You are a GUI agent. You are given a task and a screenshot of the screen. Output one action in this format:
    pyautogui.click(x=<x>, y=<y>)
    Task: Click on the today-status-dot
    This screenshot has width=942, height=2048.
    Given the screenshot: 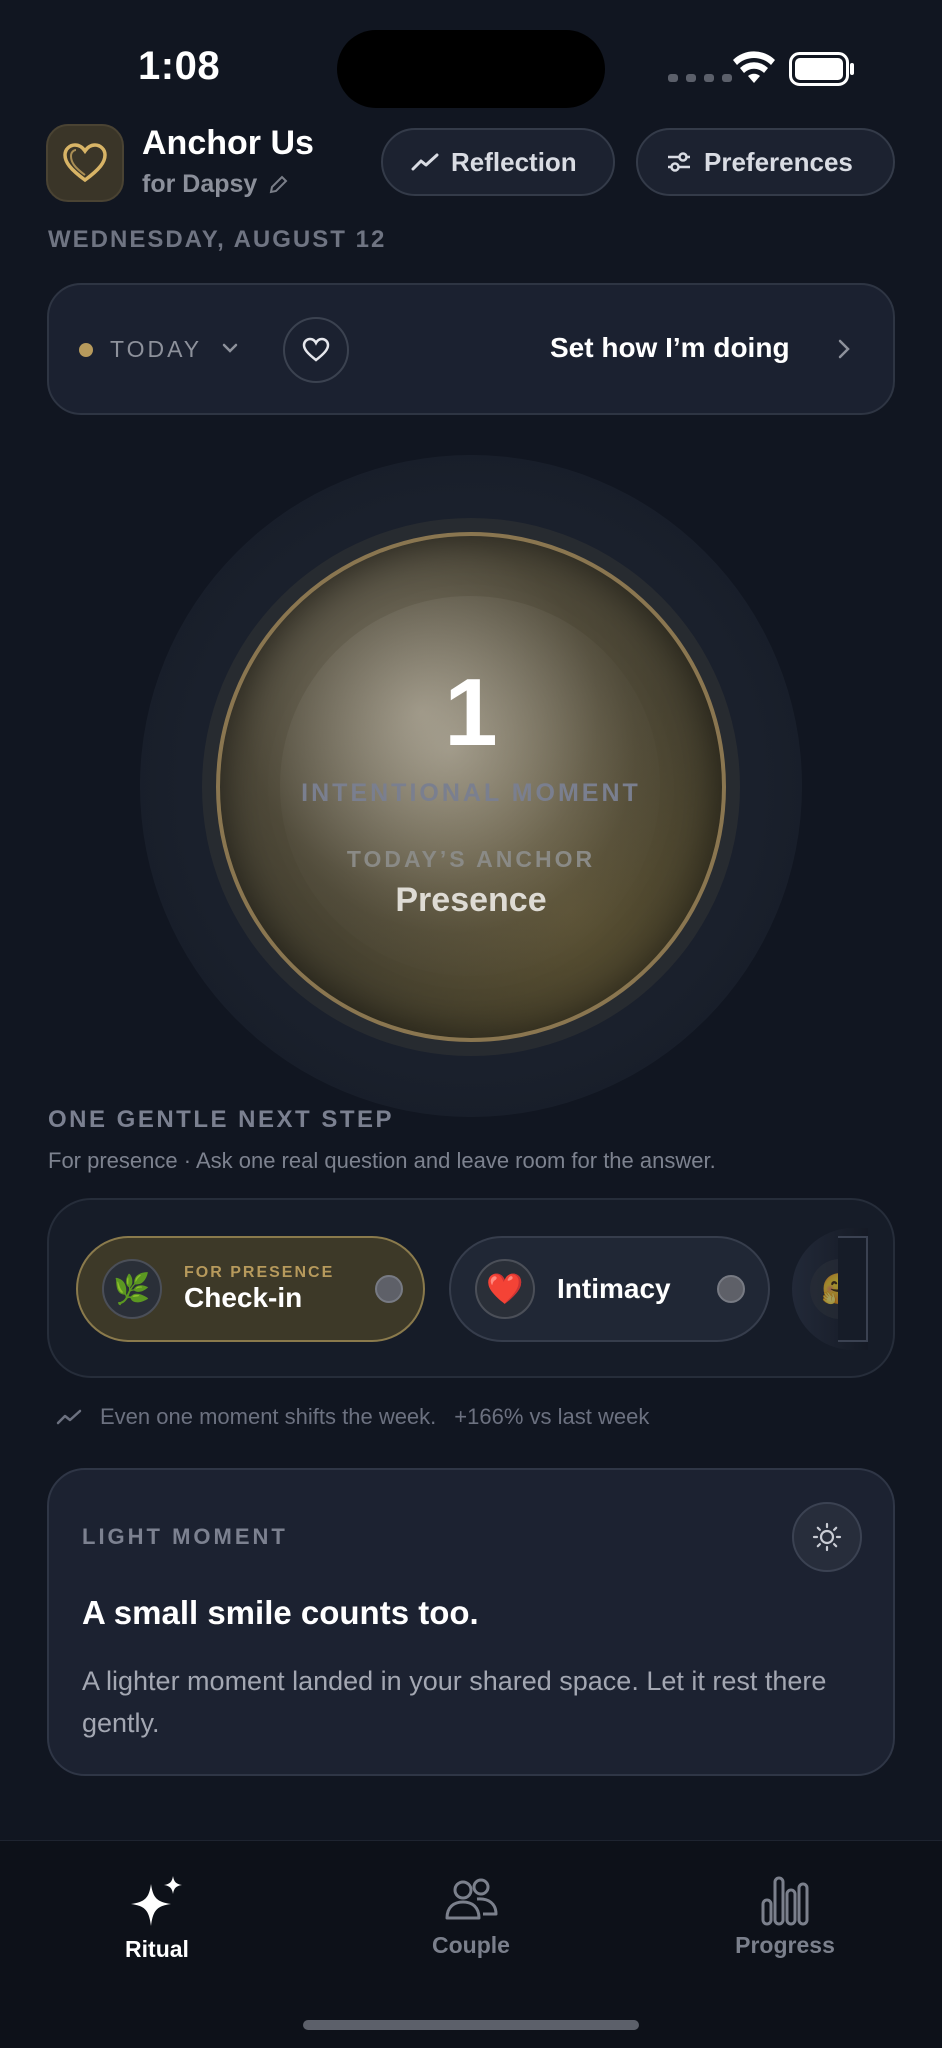 What is the action you would take?
    pyautogui.click(x=86, y=350)
    